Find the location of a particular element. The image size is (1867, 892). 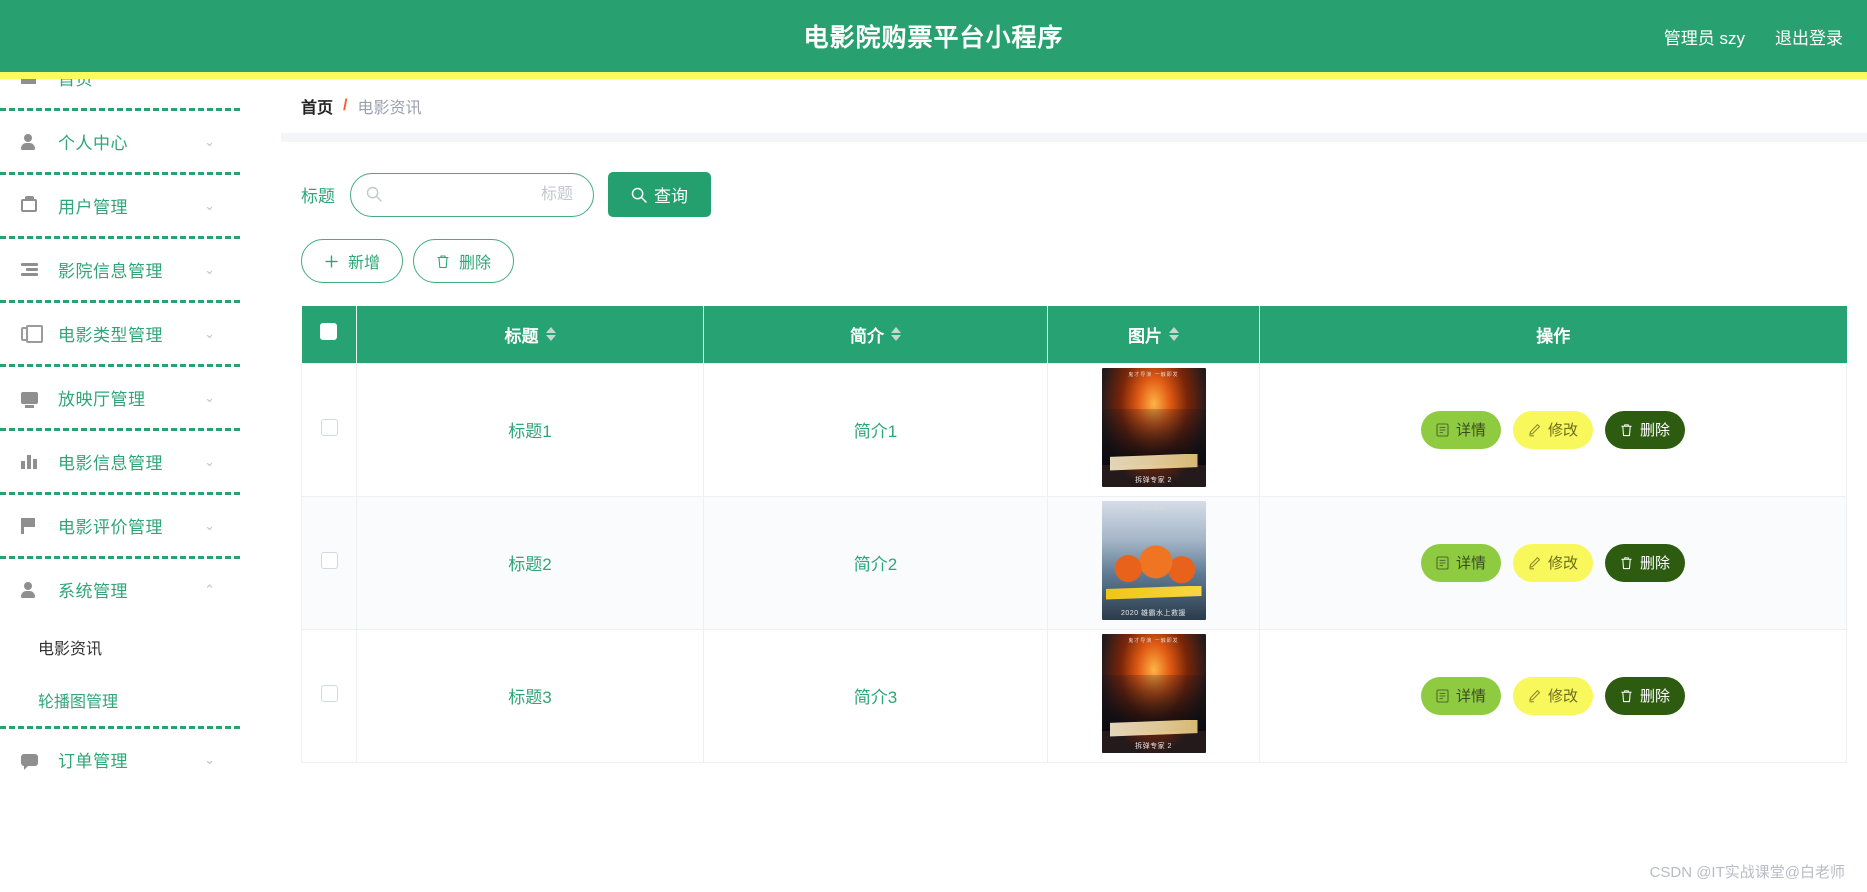

user-icon is located at coordinates (34, 142).